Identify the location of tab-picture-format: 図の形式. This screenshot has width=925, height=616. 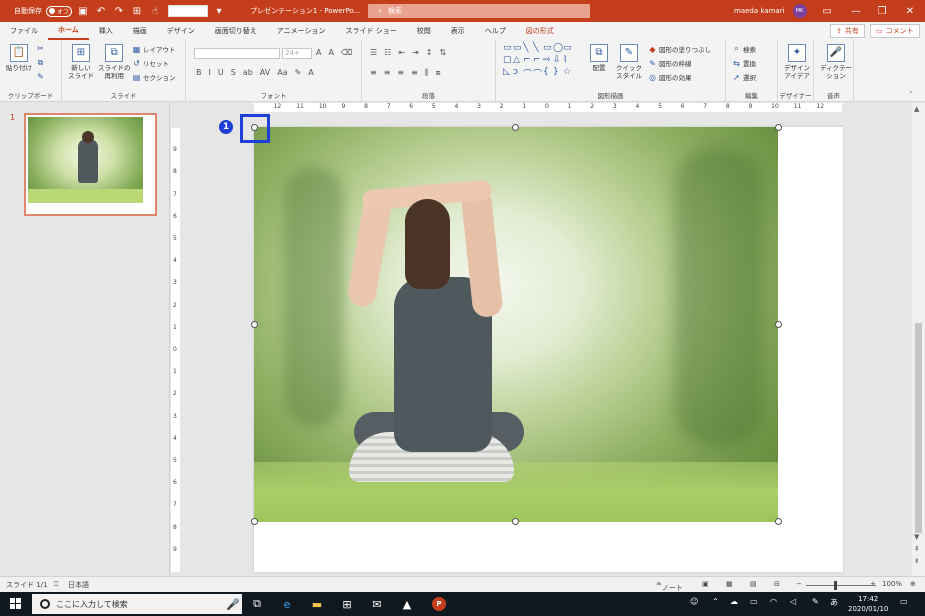
(540, 31).